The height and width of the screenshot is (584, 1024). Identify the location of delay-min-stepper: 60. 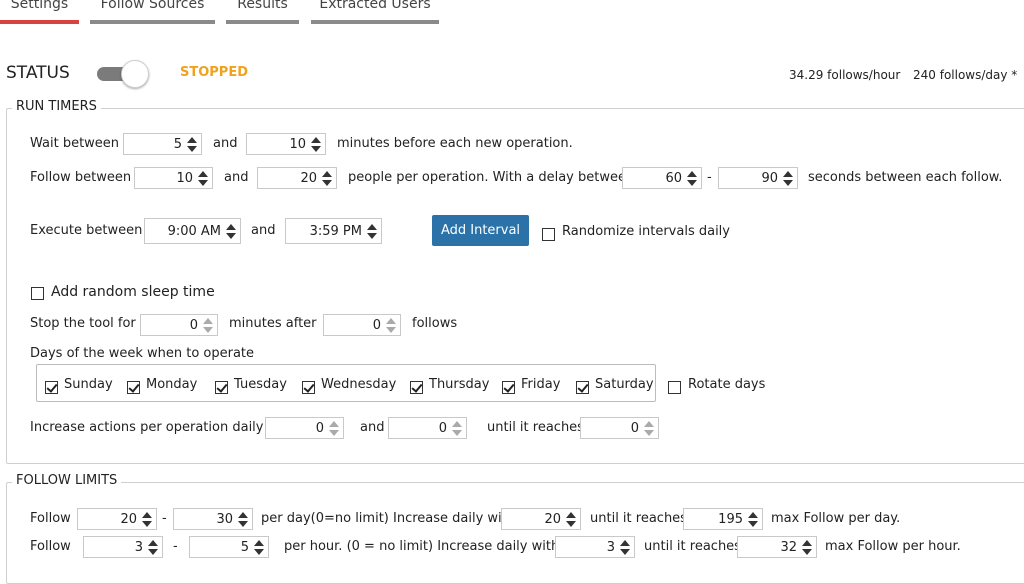
(662, 178).